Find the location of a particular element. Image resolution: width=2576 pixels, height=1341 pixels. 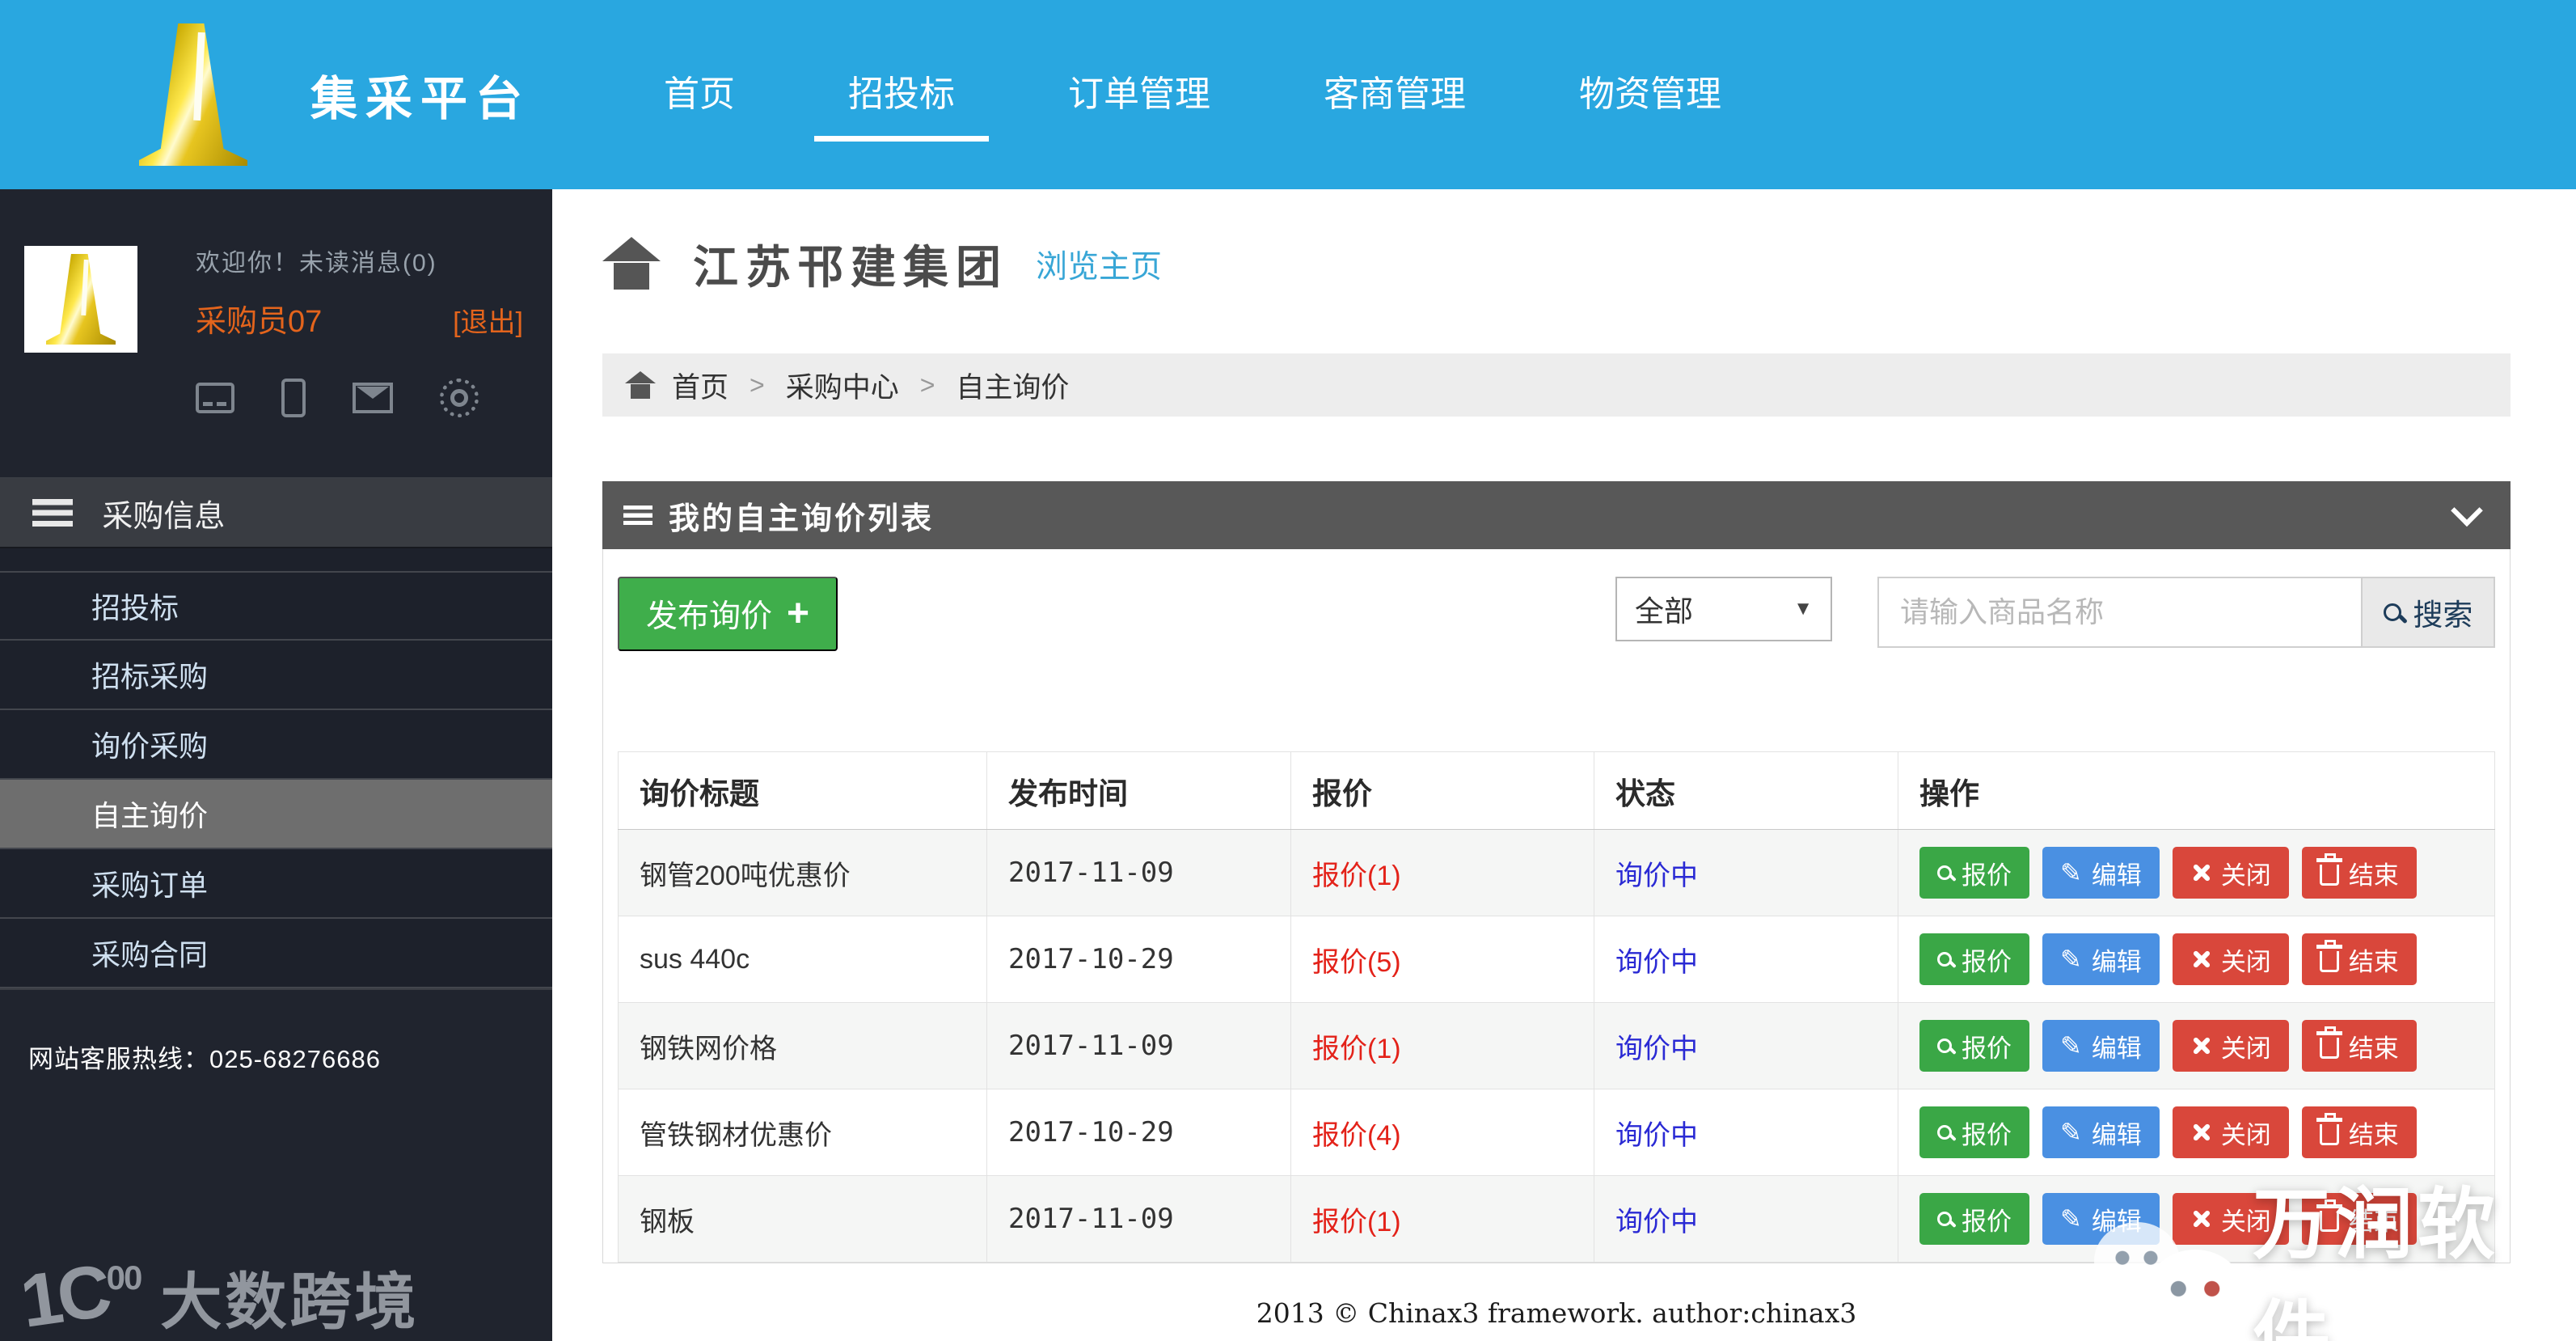

col-status: 状态 is located at coordinates (1746, 790).